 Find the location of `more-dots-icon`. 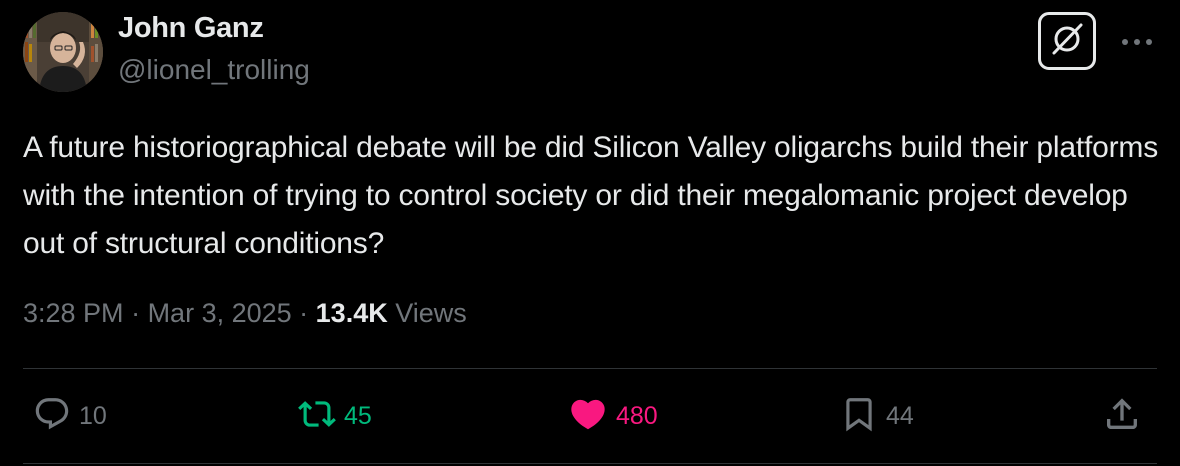

more-dots-icon is located at coordinates (1137, 43).